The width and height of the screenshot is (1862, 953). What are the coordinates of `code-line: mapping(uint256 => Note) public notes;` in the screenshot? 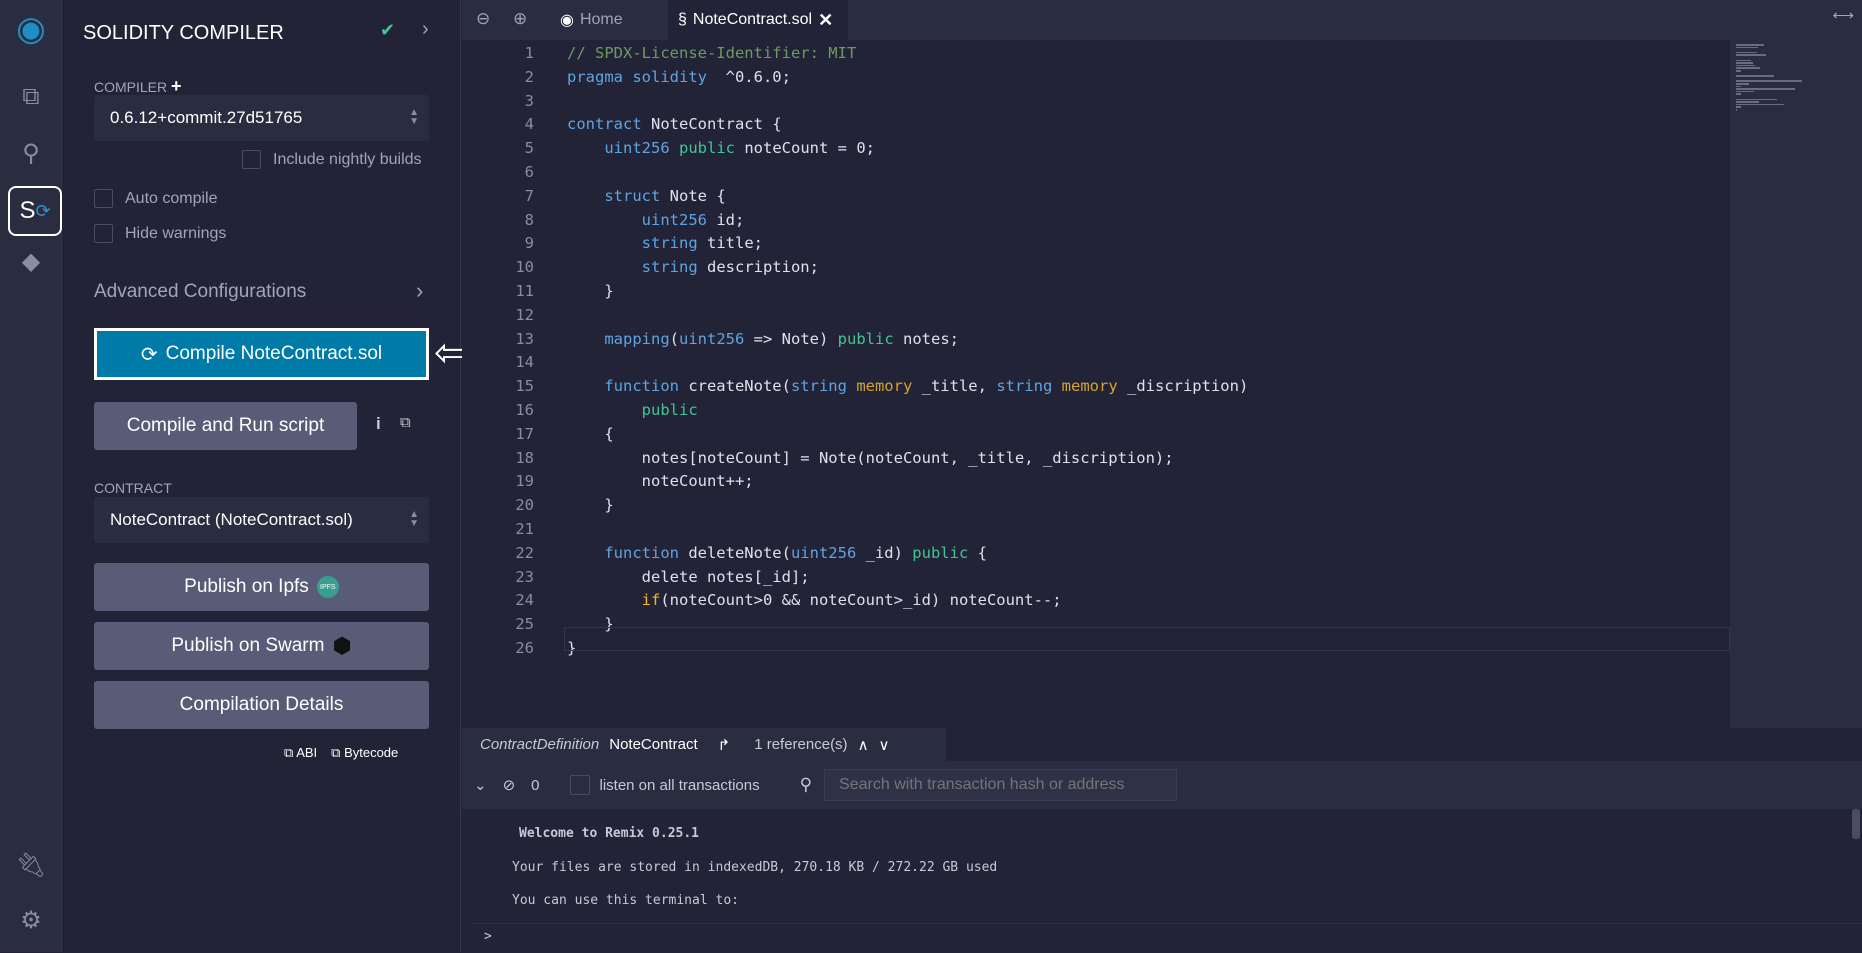 It's located at (763, 339).